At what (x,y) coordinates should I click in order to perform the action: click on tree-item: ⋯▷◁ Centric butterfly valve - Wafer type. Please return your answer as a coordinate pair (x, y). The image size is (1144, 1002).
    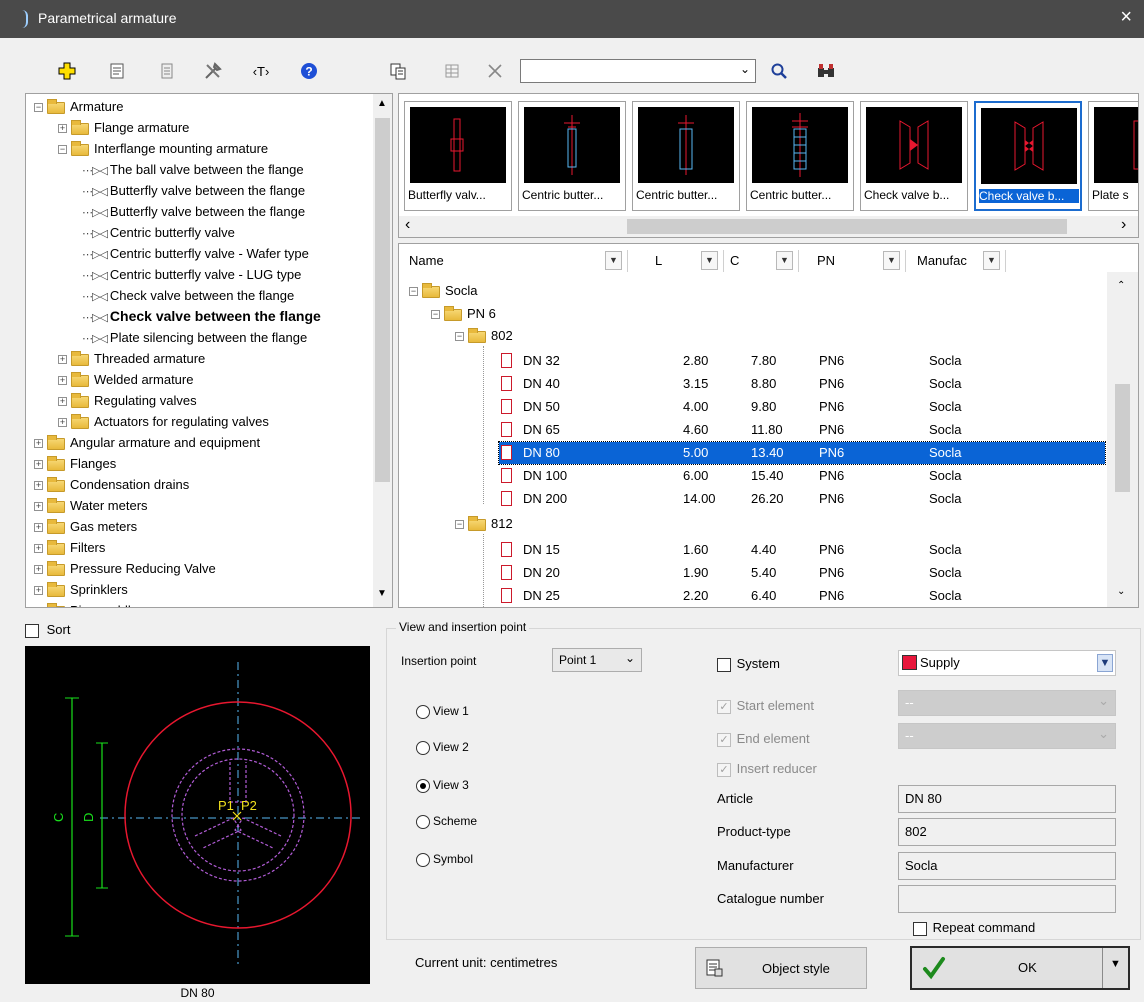
    Looking at the image, I should click on (195, 253).